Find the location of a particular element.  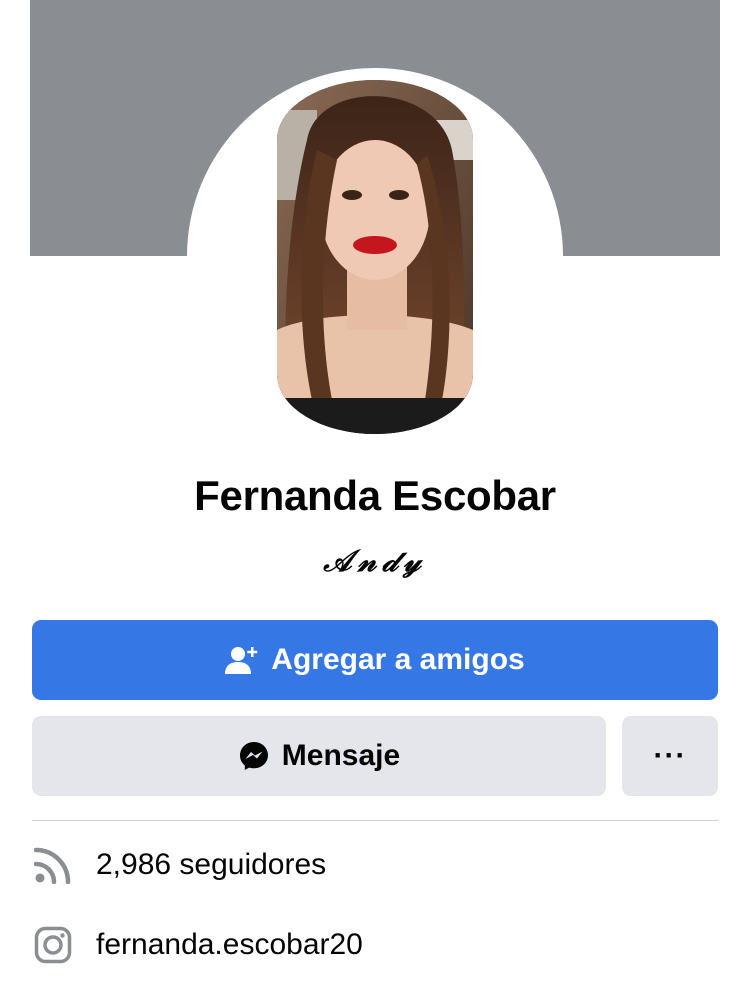

profile-nickname: 𝒜𝓃𝒹𝓎 is located at coordinates (375, 561).